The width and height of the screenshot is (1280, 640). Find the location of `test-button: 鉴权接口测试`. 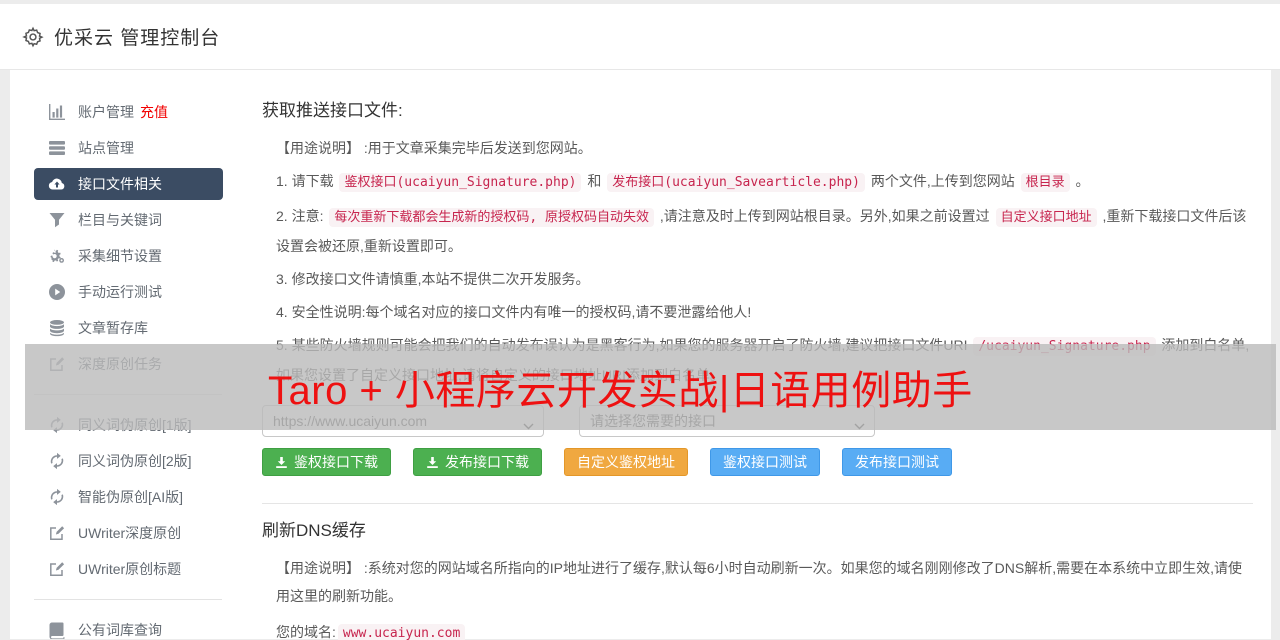

test-button: 鉴权接口测试 is located at coordinates (765, 462).